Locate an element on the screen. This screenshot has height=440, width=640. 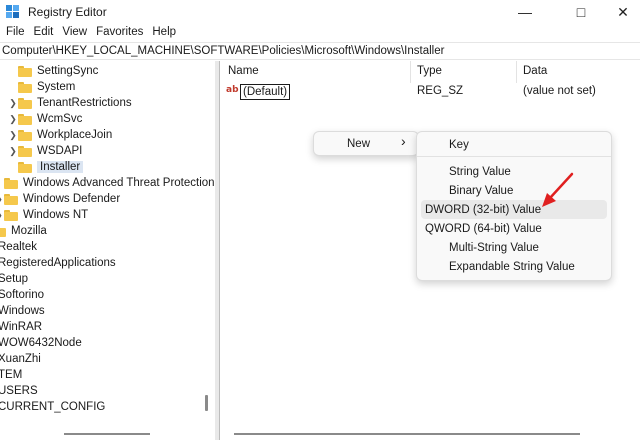
annotation-arrow-icon is located at coordinates (558, 189).